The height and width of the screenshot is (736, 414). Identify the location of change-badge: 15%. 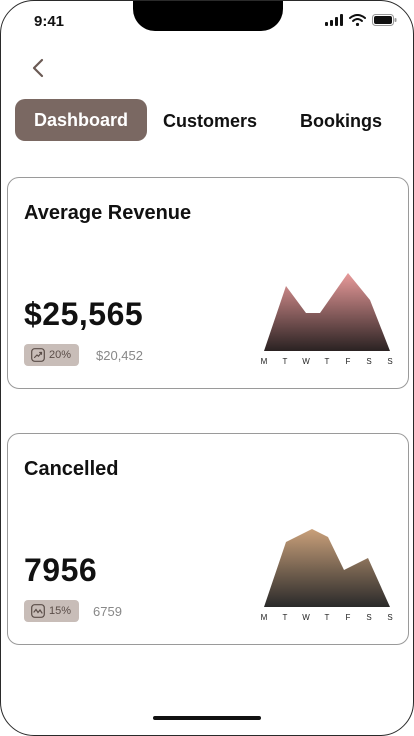
(52, 611).